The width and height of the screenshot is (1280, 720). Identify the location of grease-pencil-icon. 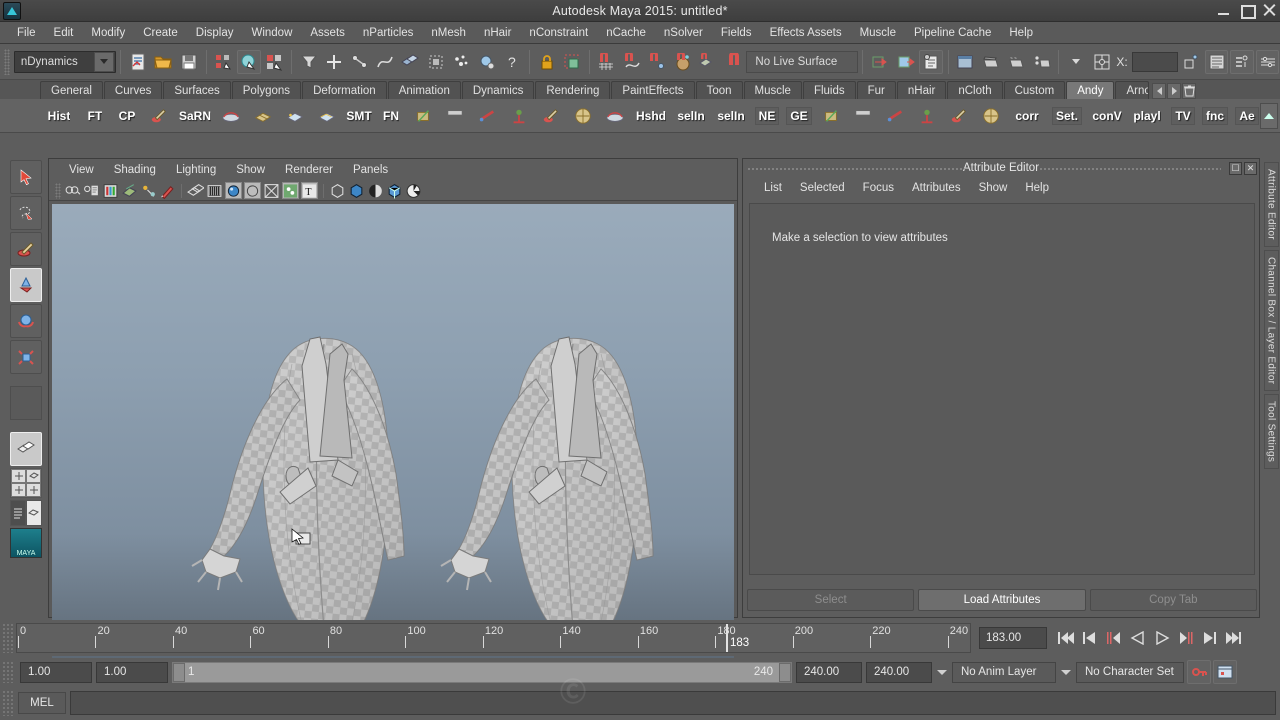
(167, 190).